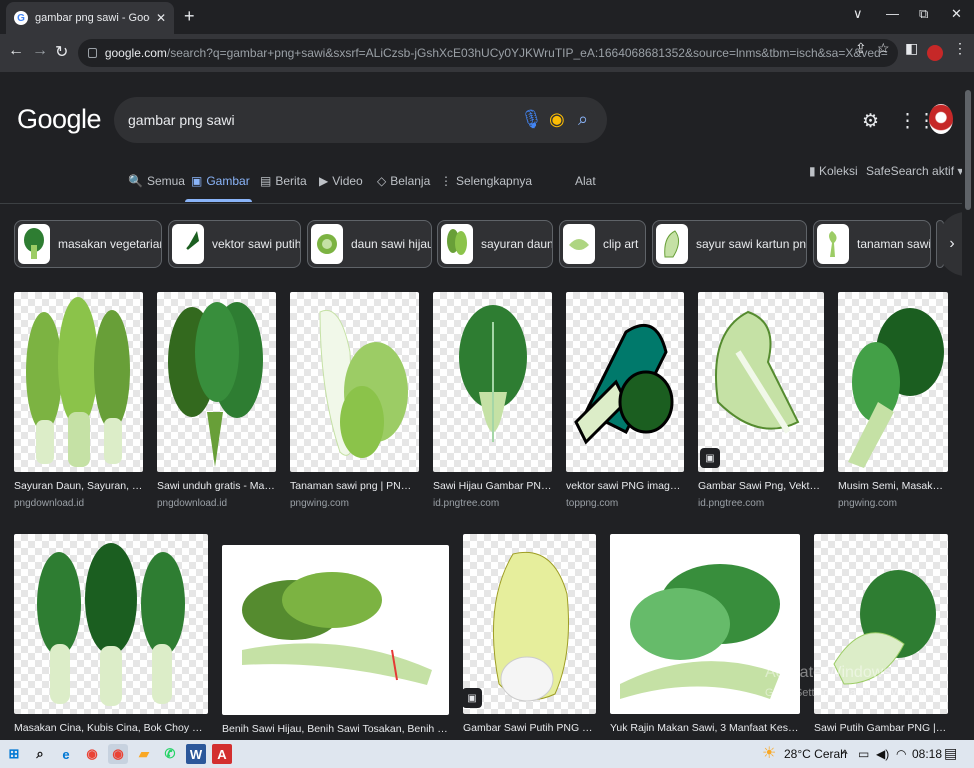 Image resolution: width=974 pixels, height=768 pixels. I want to click on account-avatar, so click(941, 119).